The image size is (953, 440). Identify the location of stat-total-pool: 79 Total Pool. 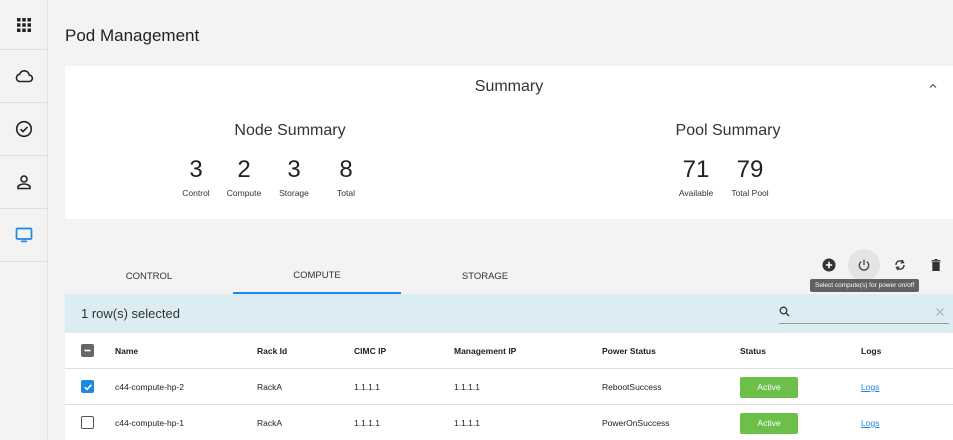
(750, 177).